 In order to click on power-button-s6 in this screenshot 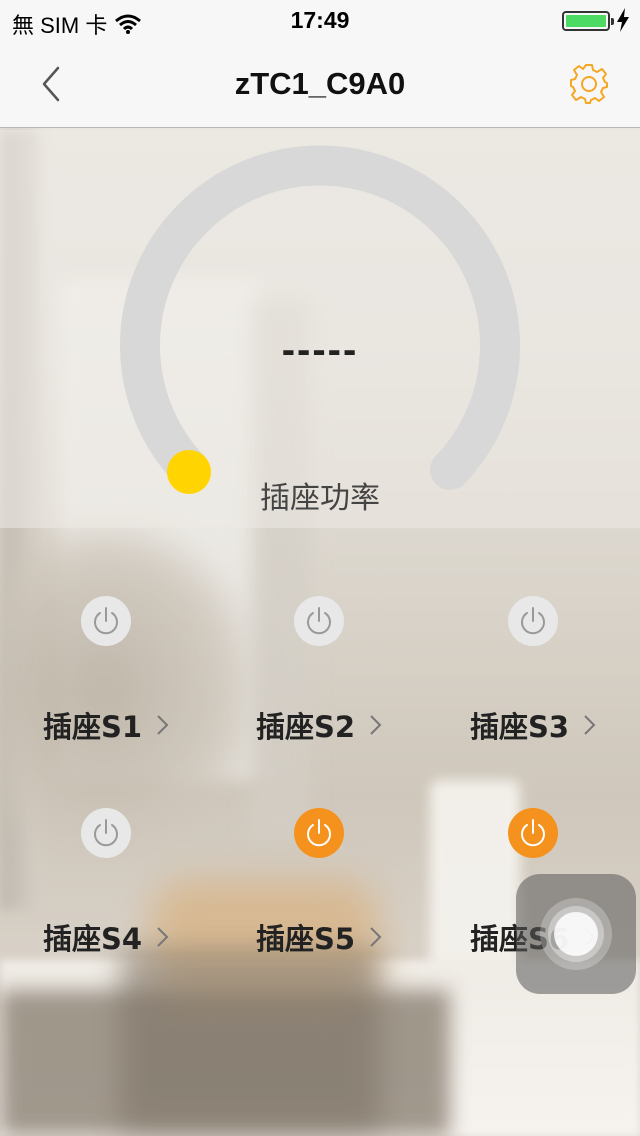, I will do `click(533, 833)`.